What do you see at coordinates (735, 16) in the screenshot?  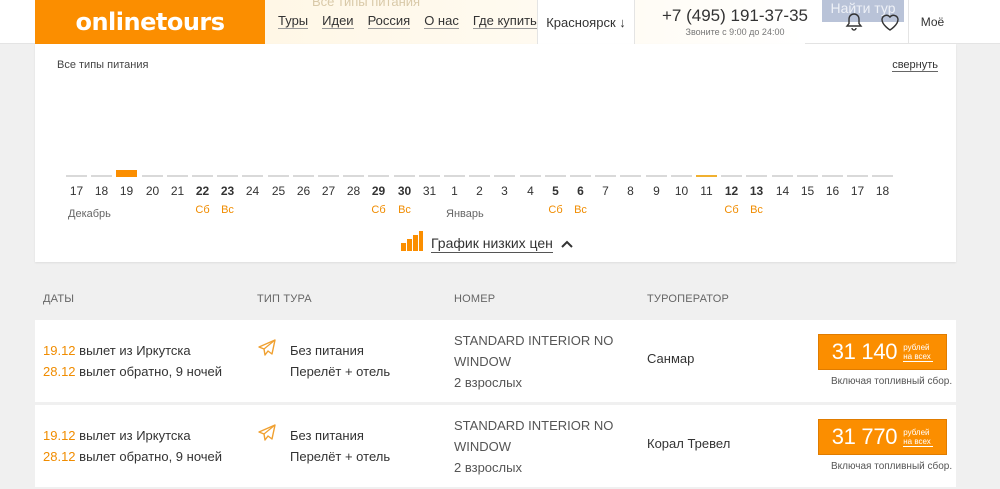 I see `phone-number: +7 (495) 191-37-35` at bounding box center [735, 16].